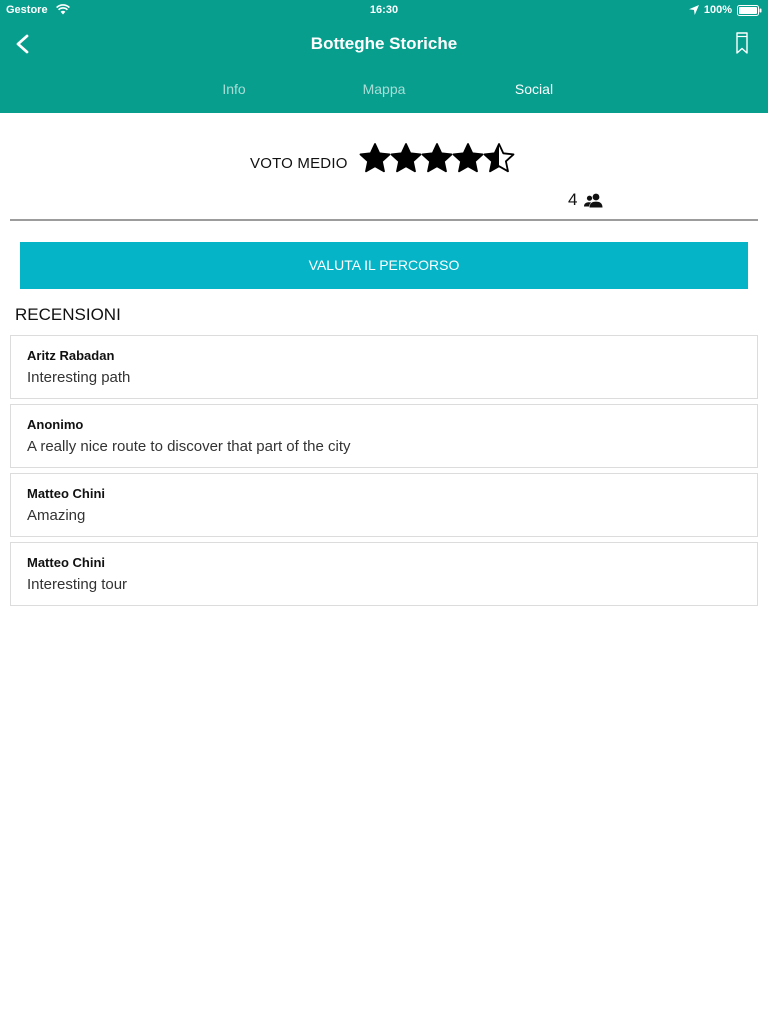  I want to click on bookmark-icon, so click(742, 43).